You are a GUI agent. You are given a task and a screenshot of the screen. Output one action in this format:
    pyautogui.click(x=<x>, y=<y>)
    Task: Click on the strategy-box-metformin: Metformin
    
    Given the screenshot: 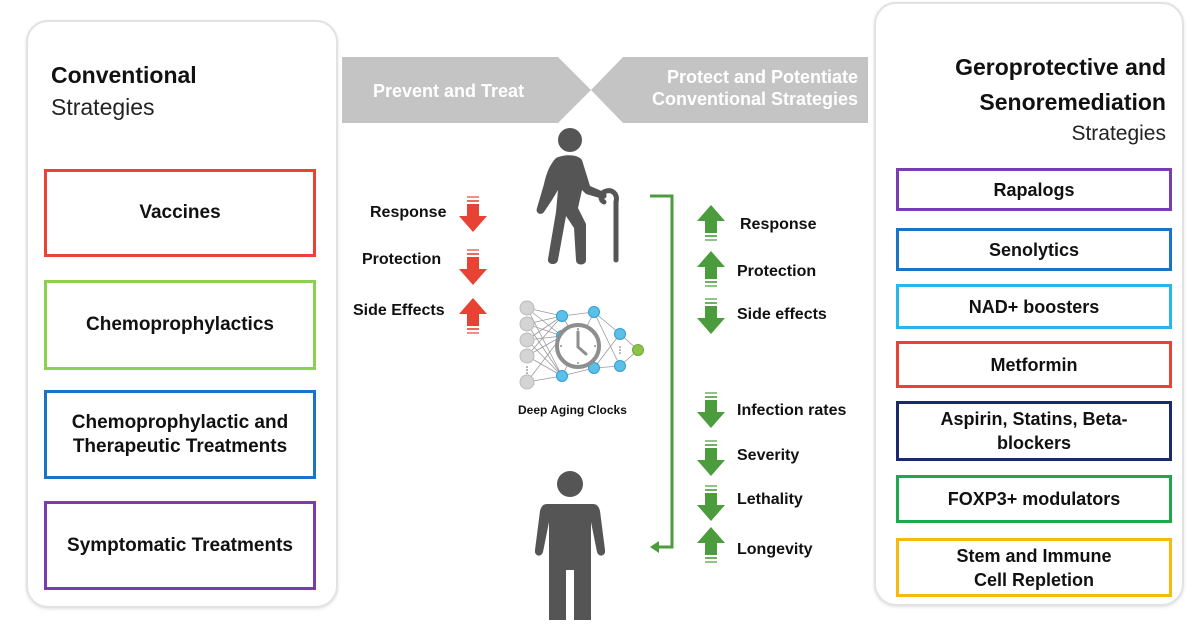 What is the action you would take?
    pyautogui.click(x=1034, y=364)
    